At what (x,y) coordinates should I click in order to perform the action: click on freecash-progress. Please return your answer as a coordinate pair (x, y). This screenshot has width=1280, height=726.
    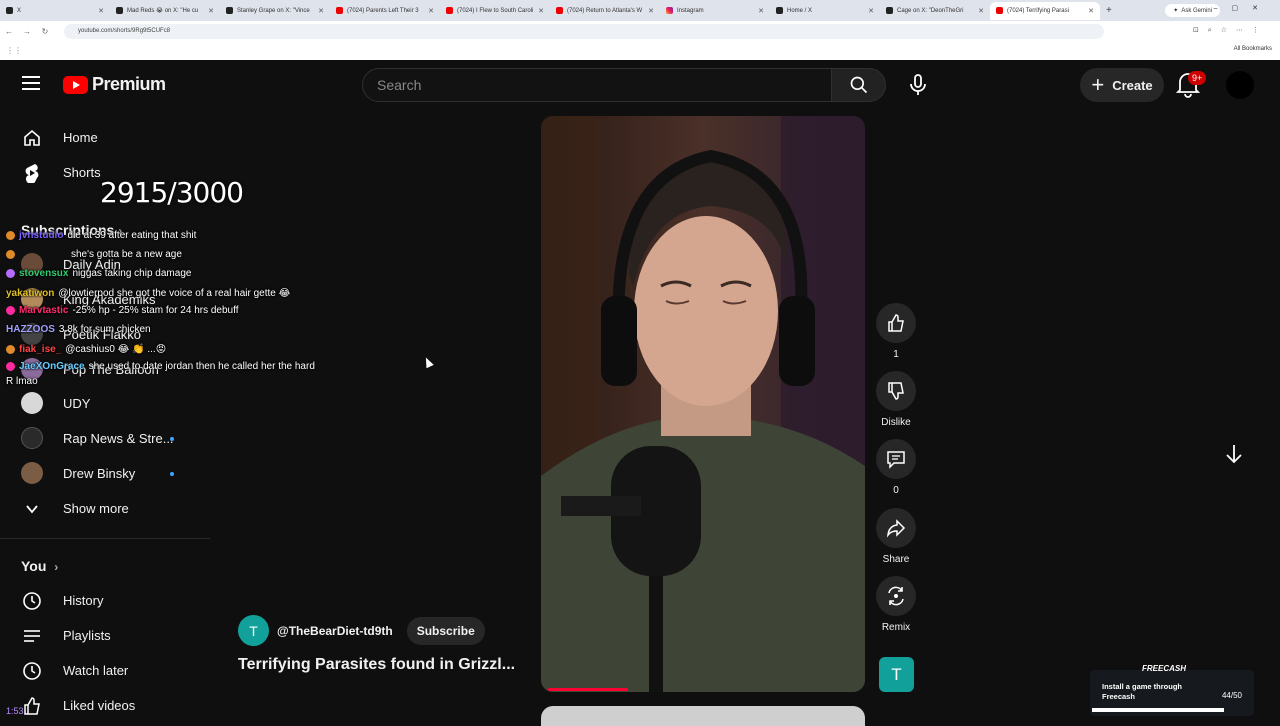
    Looking at the image, I should click on (1158, 710).